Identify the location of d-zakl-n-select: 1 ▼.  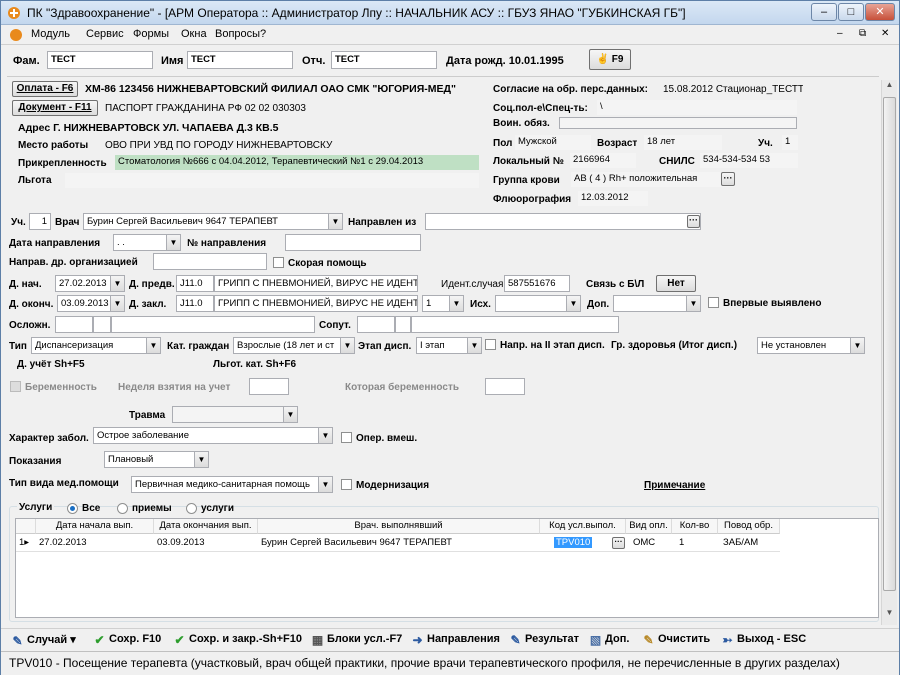
(443, 303).